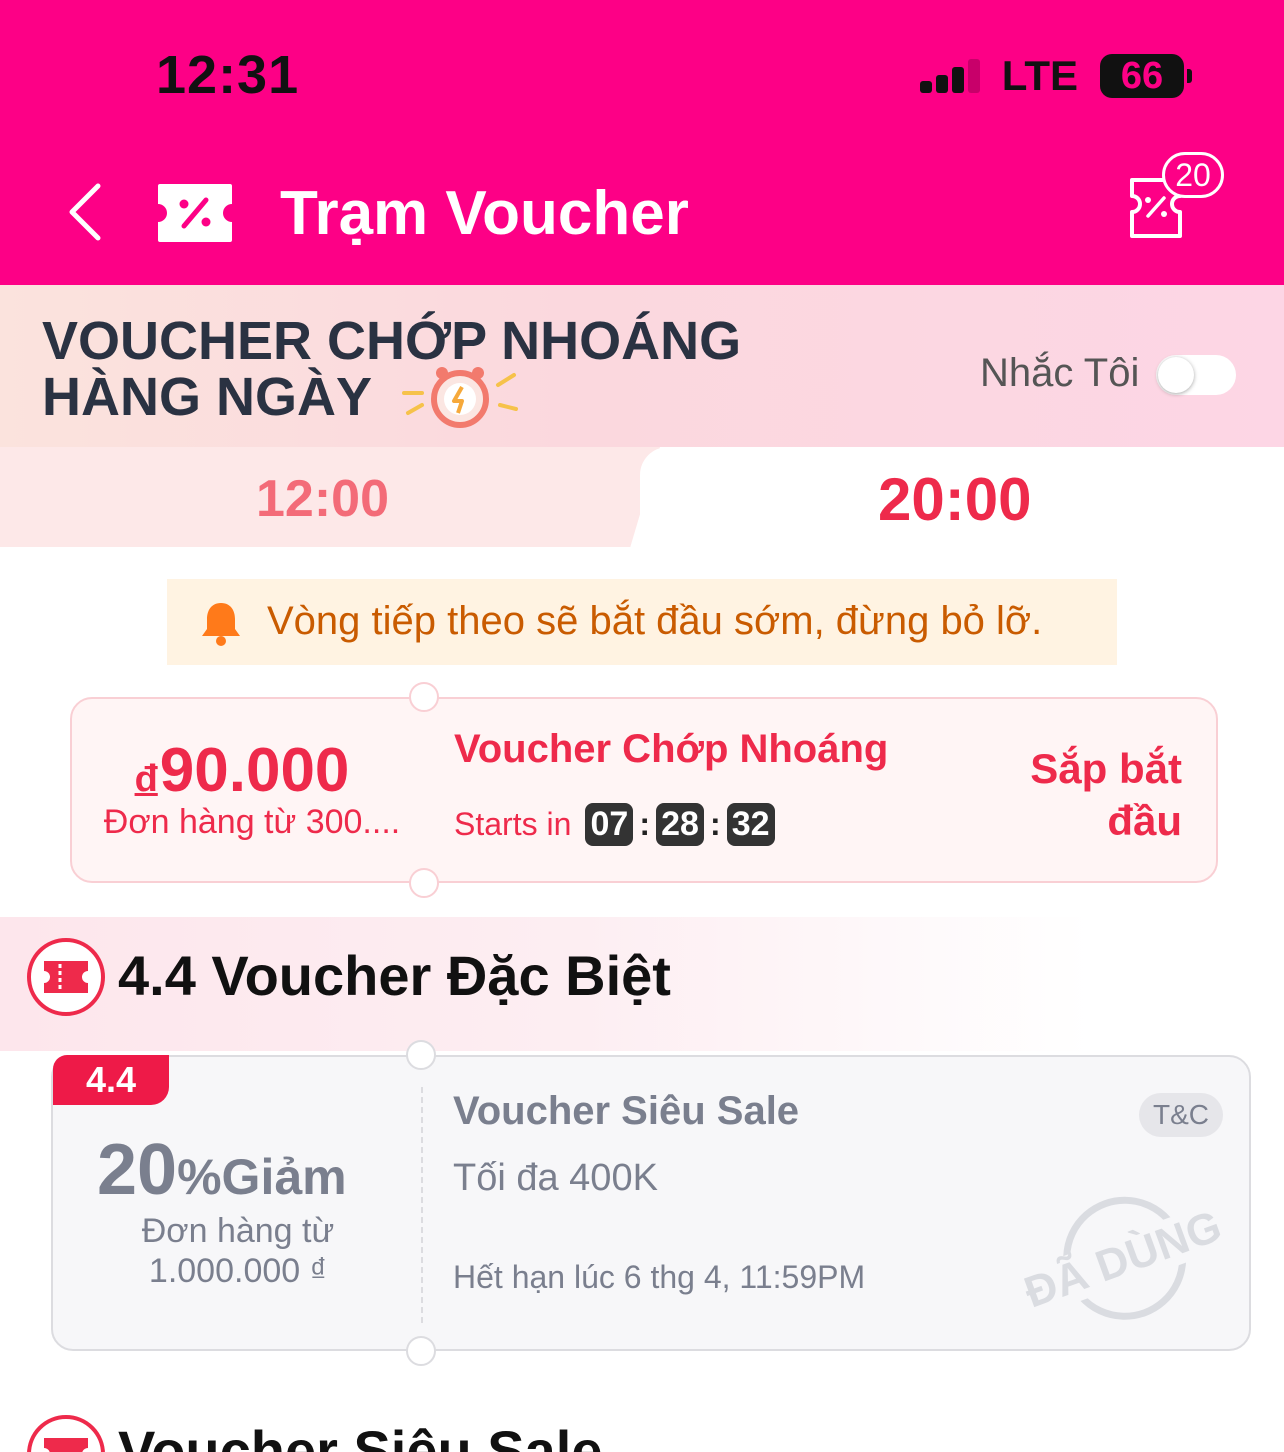  Describe the element at coordinates (671, 749) in the screenshot. I see `voucher-name: Voucher Chớp Nhoáng` at that location.